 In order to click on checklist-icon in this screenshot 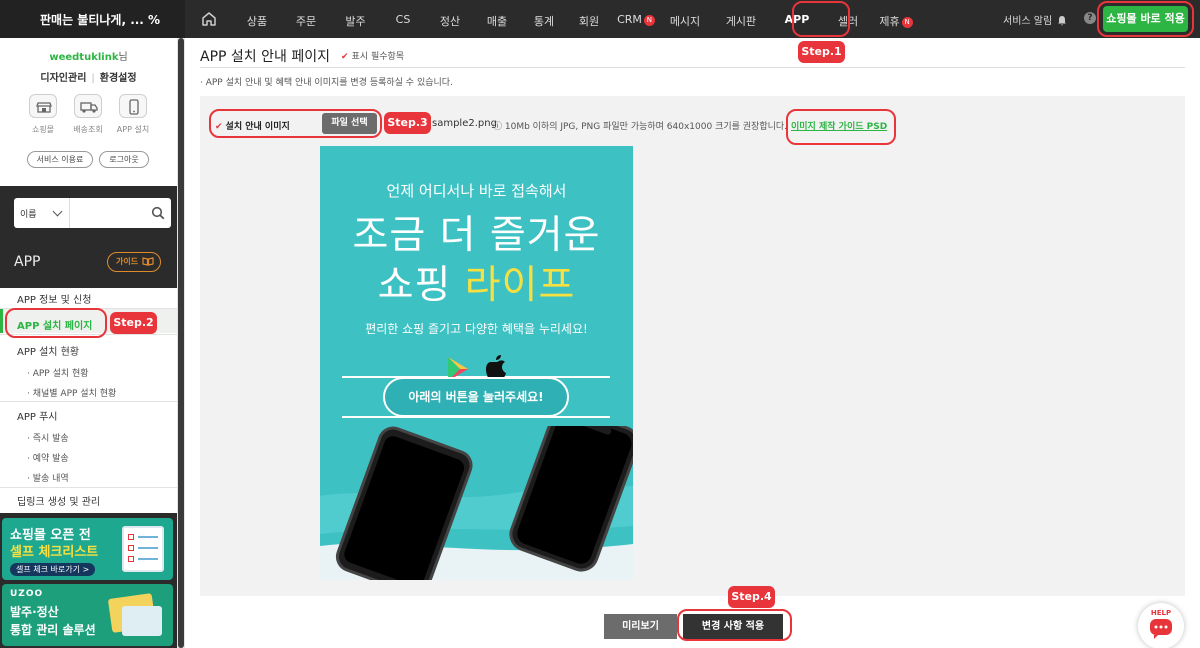, I will do `click(143, 549)`.